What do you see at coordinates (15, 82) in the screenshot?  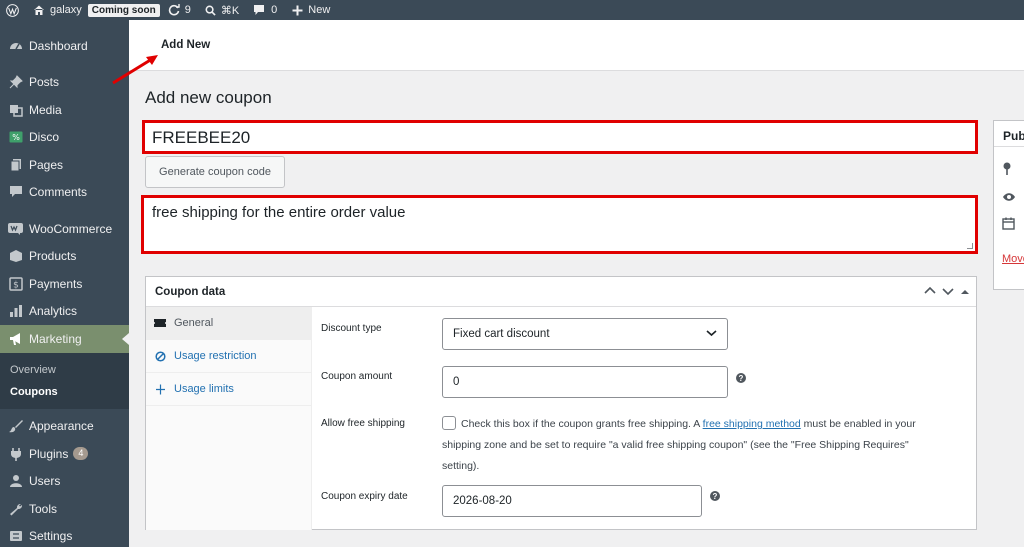 I see `pin-icon` at bounding box center [15, 82].